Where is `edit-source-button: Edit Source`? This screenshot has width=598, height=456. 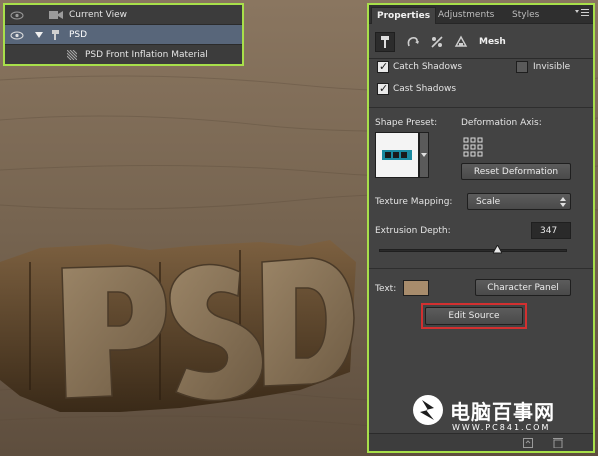
edit-source-button: Edit Source is located at coordinates (474, 316).